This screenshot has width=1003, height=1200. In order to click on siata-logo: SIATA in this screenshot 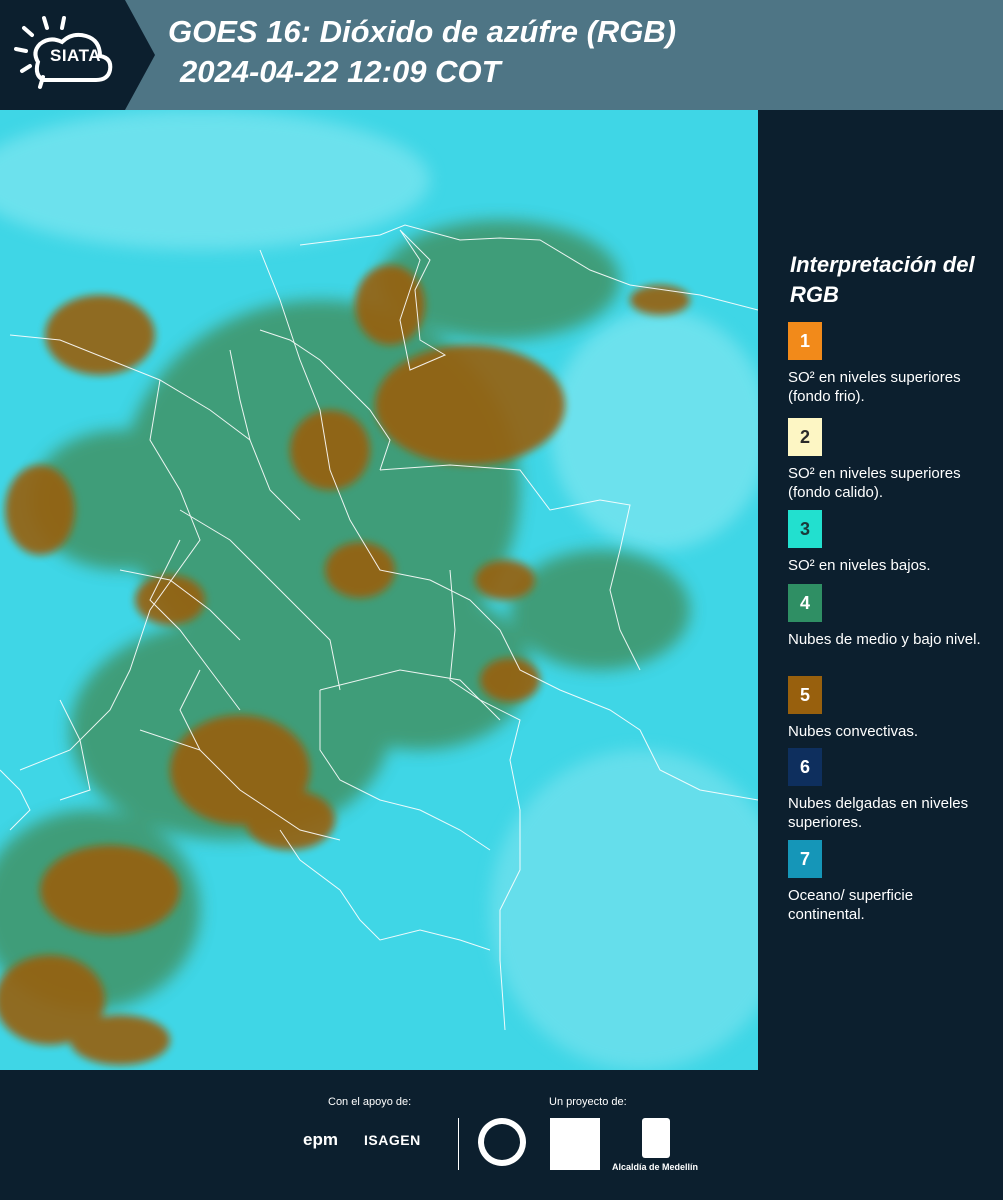, I will do `click(62, 55)`.